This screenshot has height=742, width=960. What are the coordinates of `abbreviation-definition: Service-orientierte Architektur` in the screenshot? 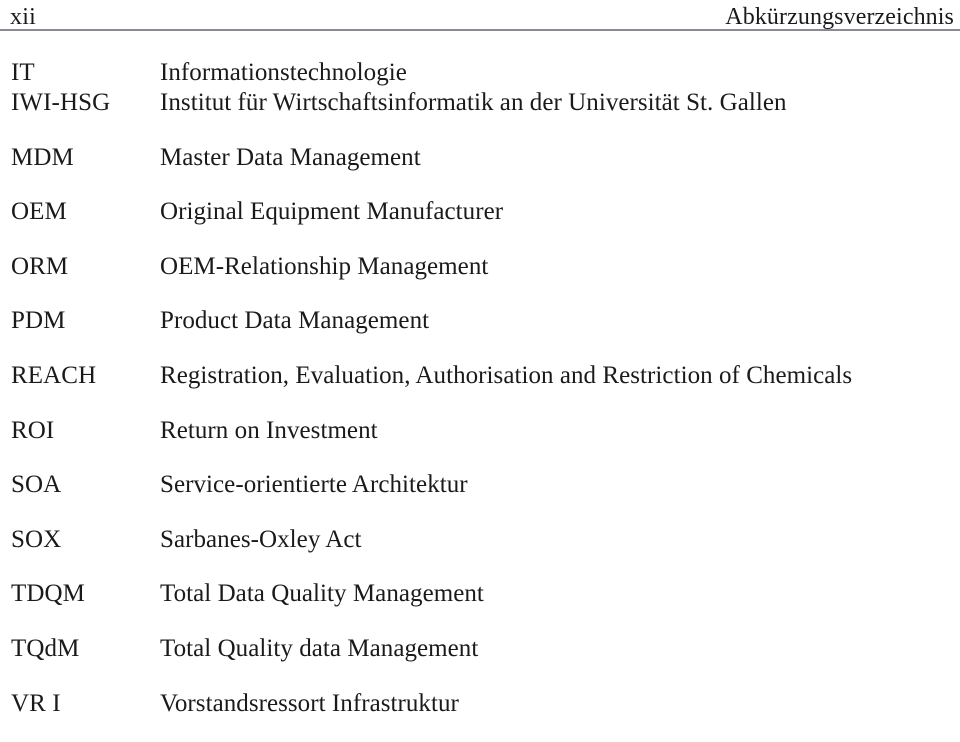 It's located at (314, 485).